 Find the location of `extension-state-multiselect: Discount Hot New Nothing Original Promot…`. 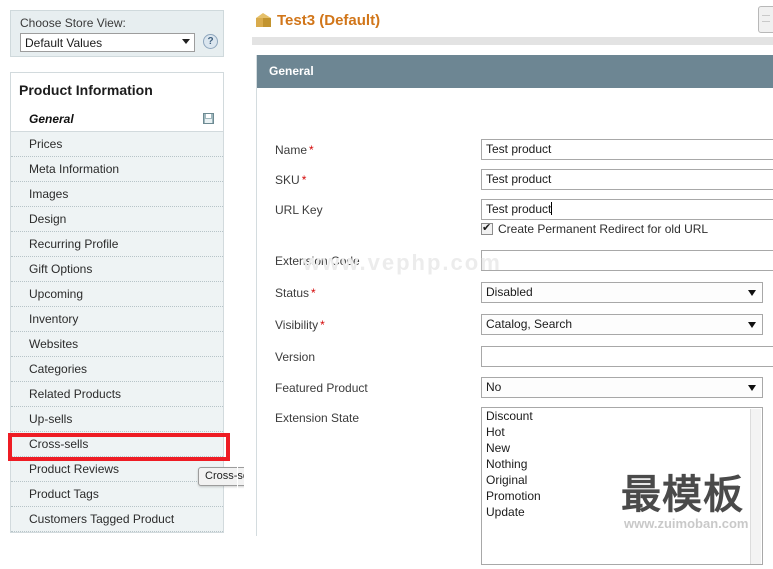

extension-state-multiselect: Discount Hot New Nothing Original Promot… is located at coordinates (622, 486).